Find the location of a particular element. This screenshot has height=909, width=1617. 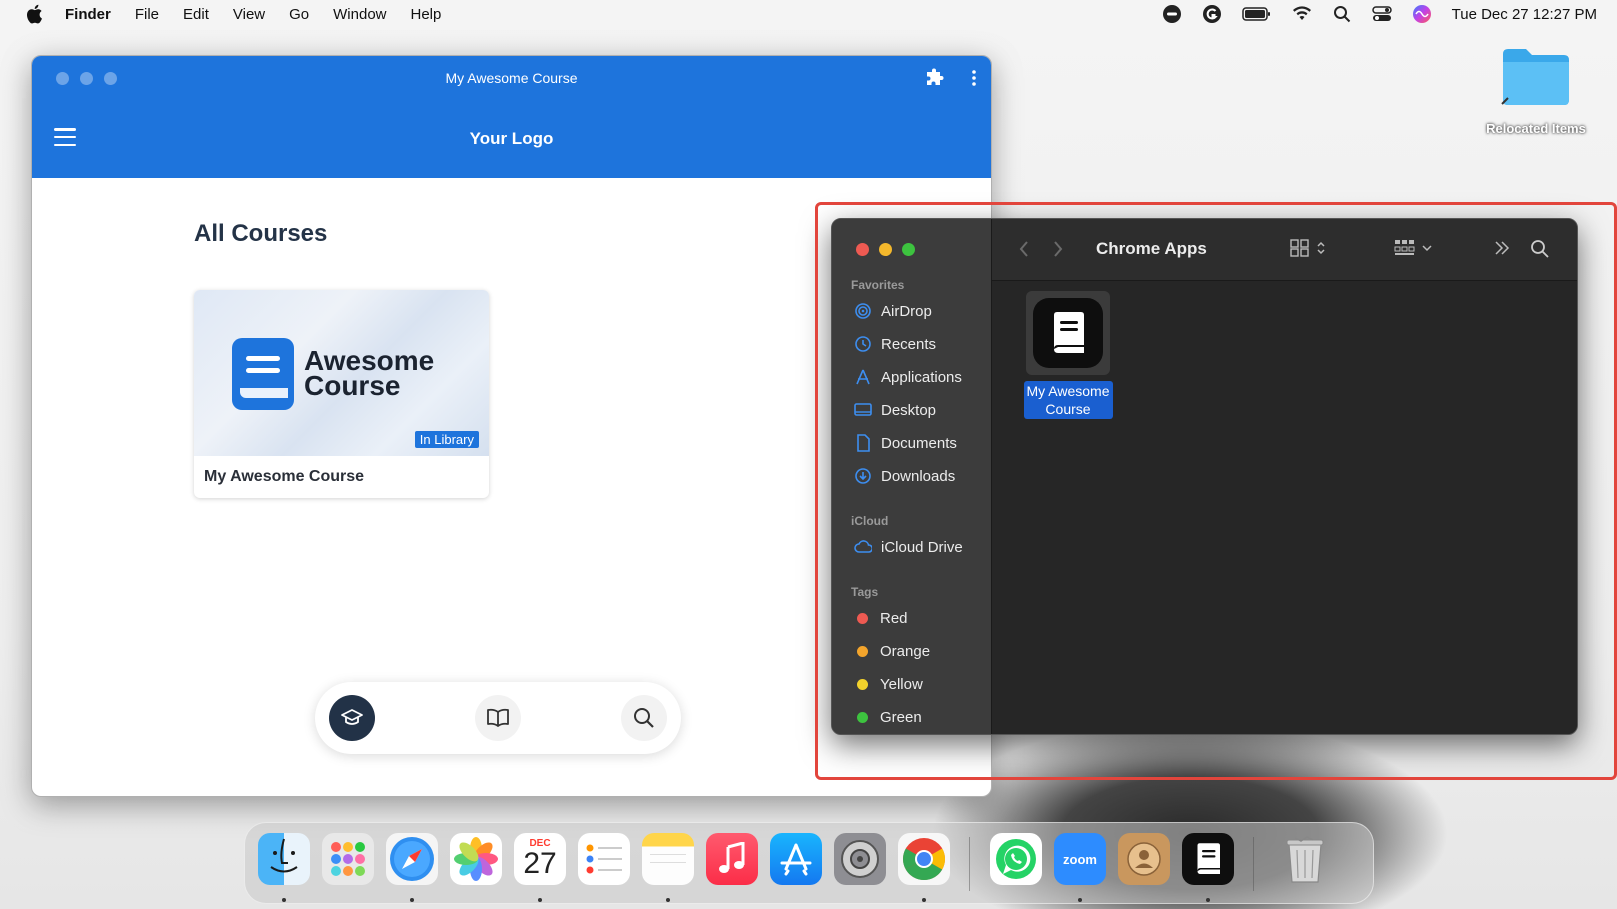

menu-edit: Edit is located at coordinates (196, 14).